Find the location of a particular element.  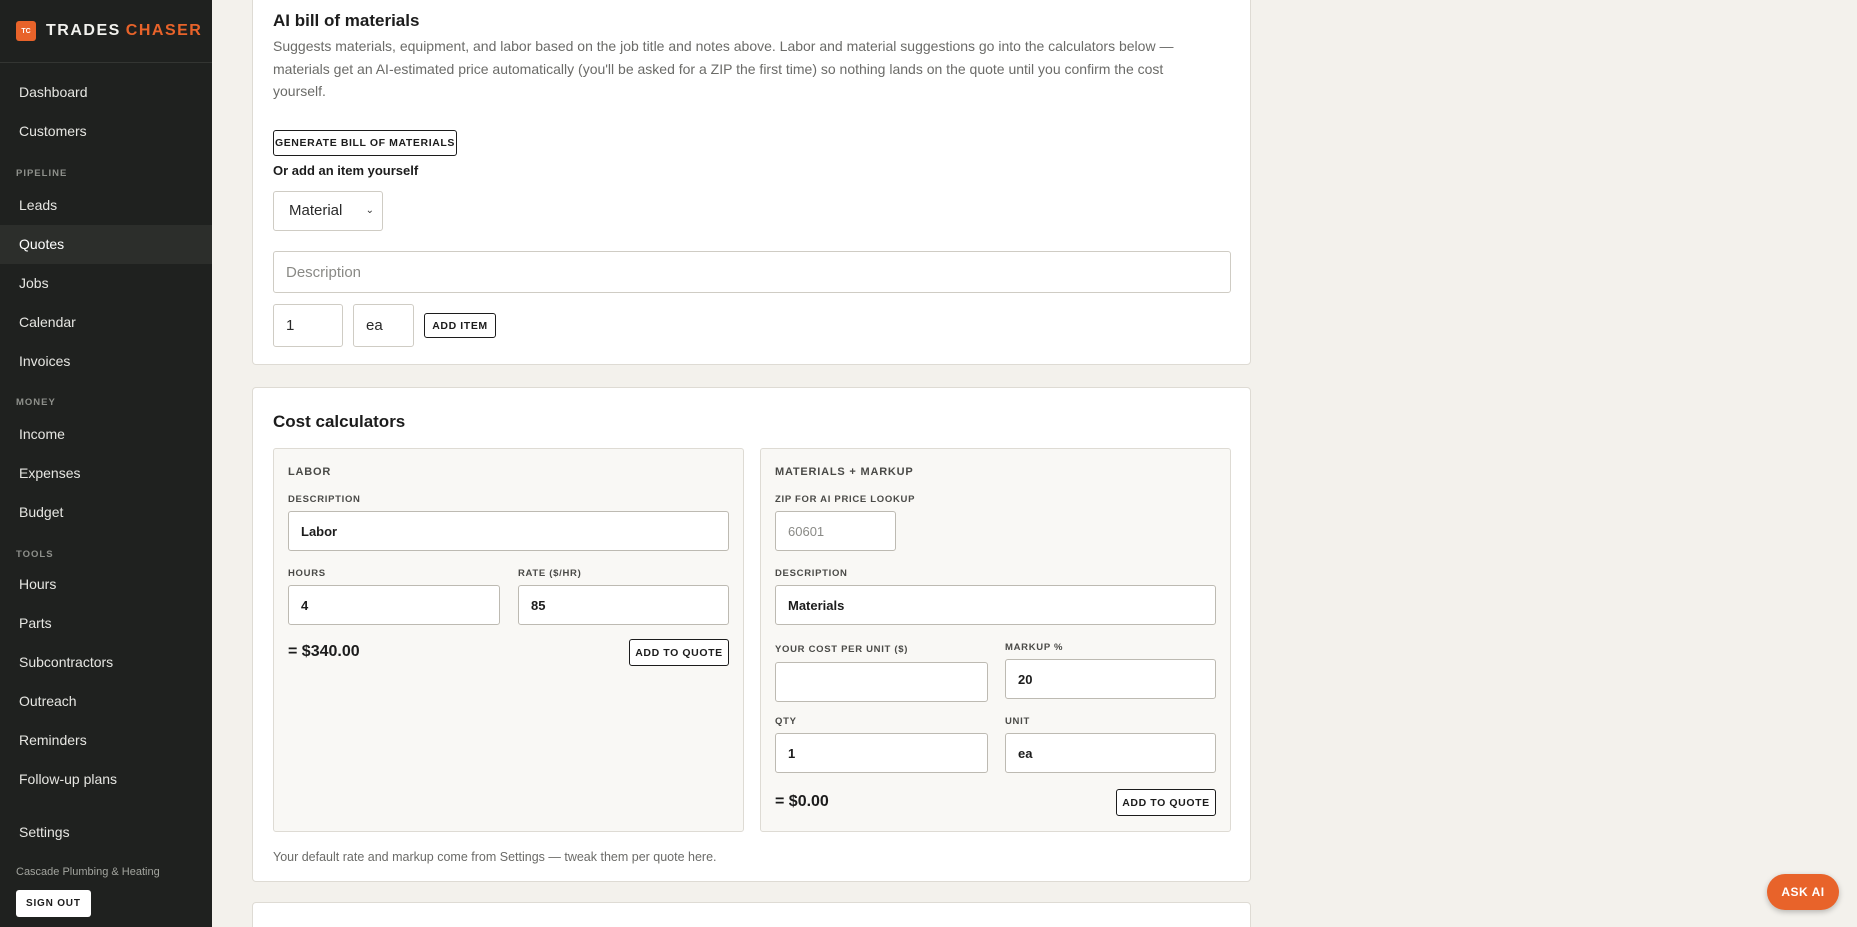

materials-add-to-quote-button: ADD TO QUOTE is located at coordinates (1166, 802).